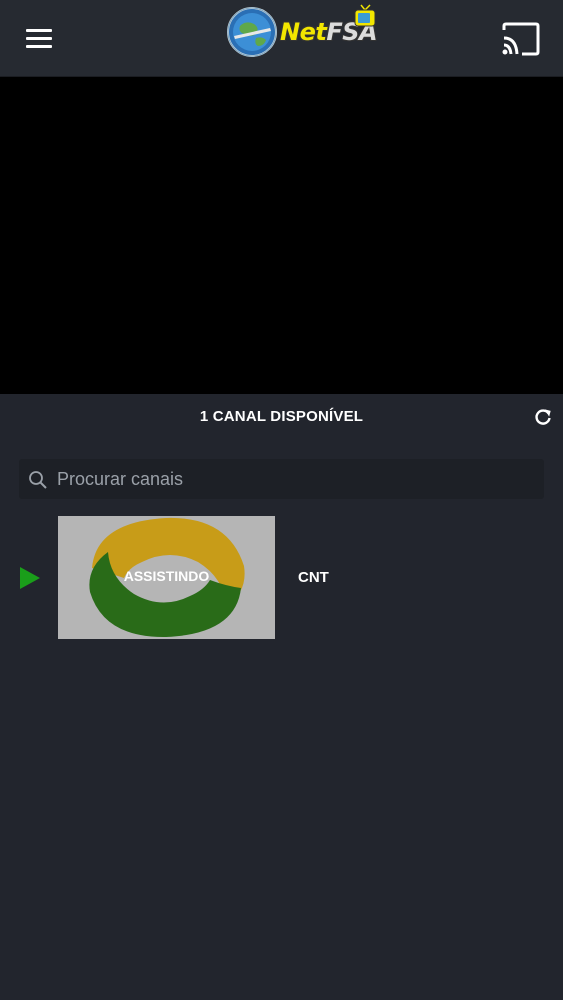  I want to click on channel-list-header: 1 CANAL DISPONÍVEL, so click(281, 417).